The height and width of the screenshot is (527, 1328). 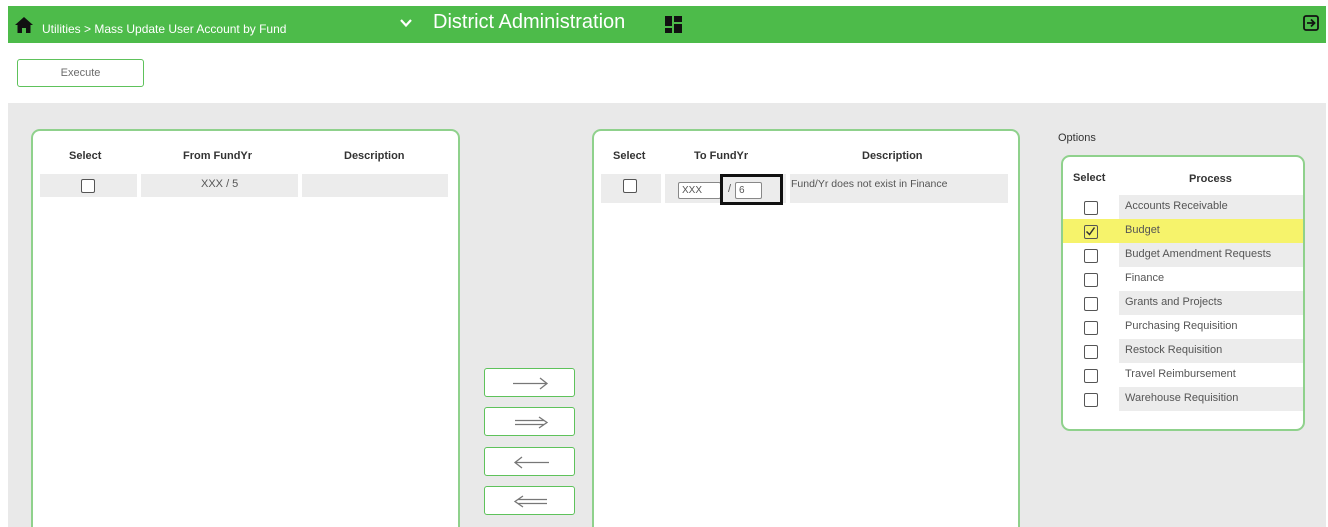 What do you see at coordinates (1183, 279) in the screenshot?
I see `option-row-finance: Finance` at bounding box center [1183, 279].